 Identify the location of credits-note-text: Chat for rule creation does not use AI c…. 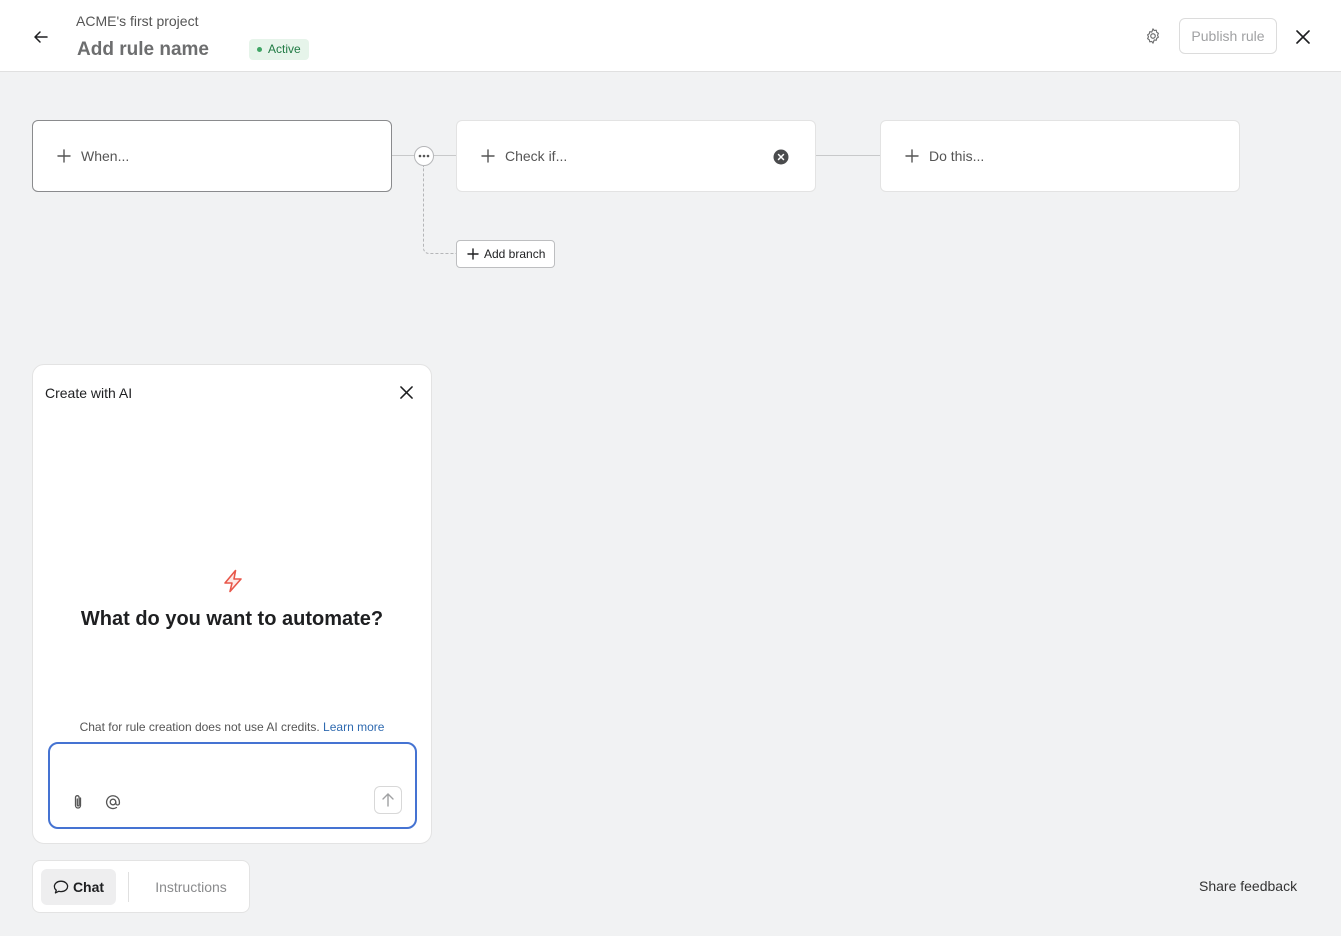
(199, 727).